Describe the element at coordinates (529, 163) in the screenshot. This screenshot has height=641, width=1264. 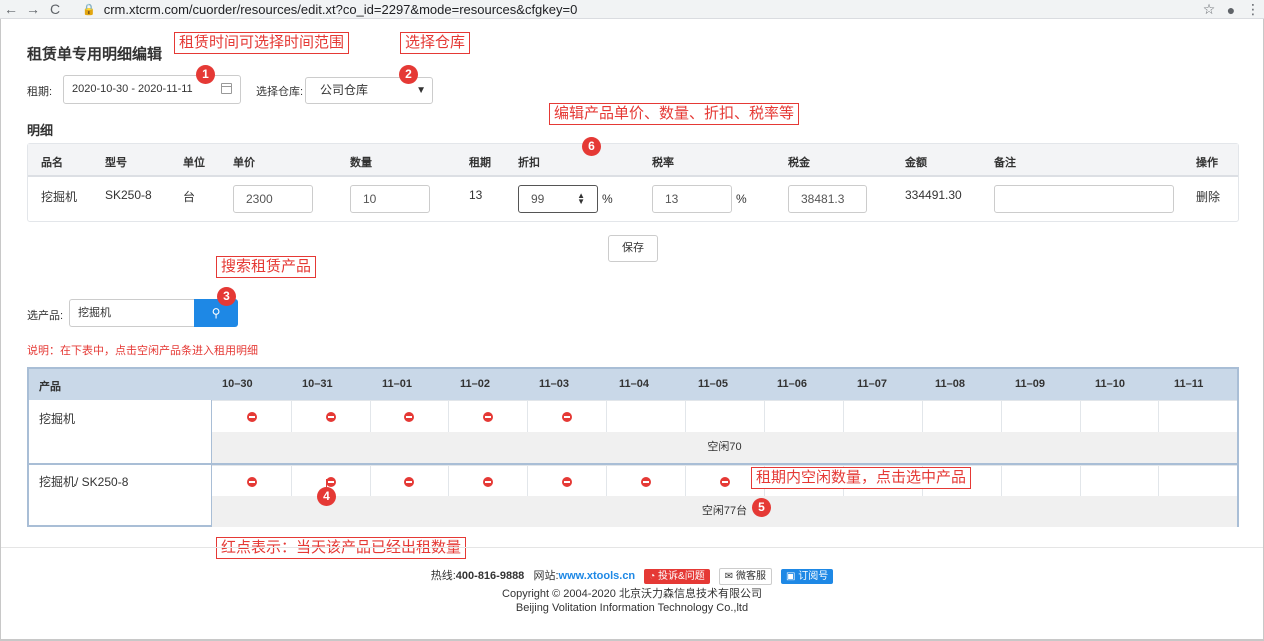
I see `col-header-discount: 折扣` at that location.